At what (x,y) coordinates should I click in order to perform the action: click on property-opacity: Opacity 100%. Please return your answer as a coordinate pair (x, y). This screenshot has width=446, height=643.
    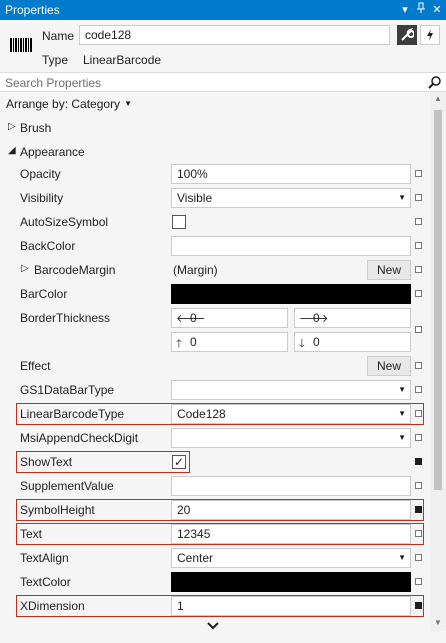
    Looking at the image, I should click on (215, 174).